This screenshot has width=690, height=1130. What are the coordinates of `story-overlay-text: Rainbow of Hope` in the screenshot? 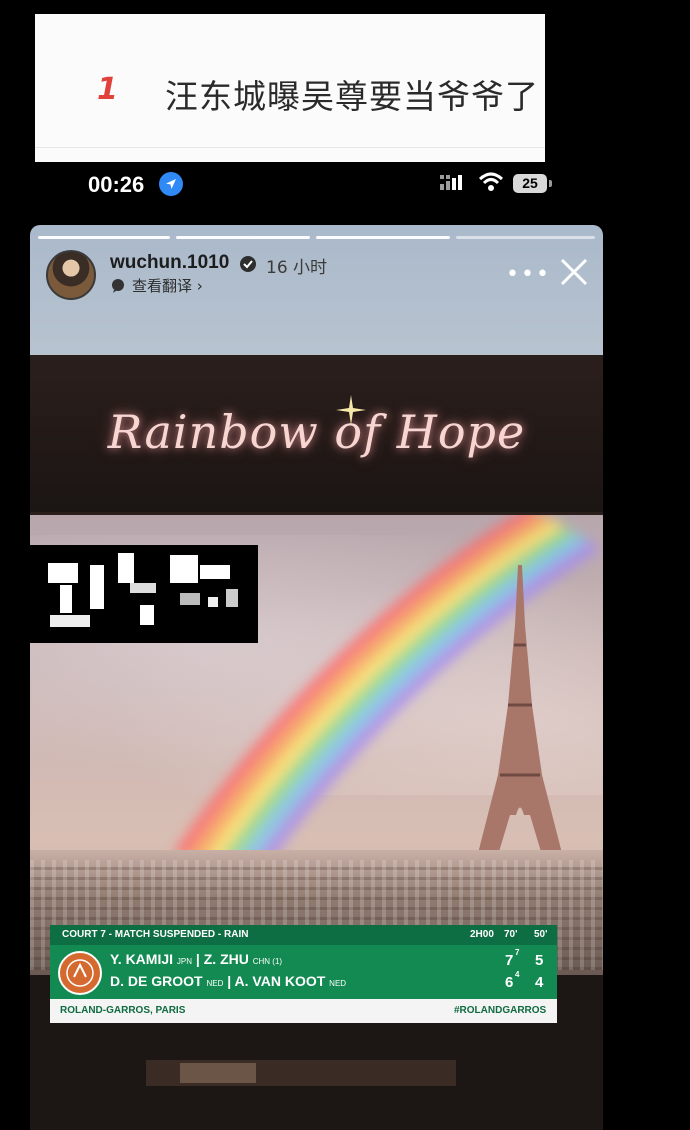 It's located at (316, 432).